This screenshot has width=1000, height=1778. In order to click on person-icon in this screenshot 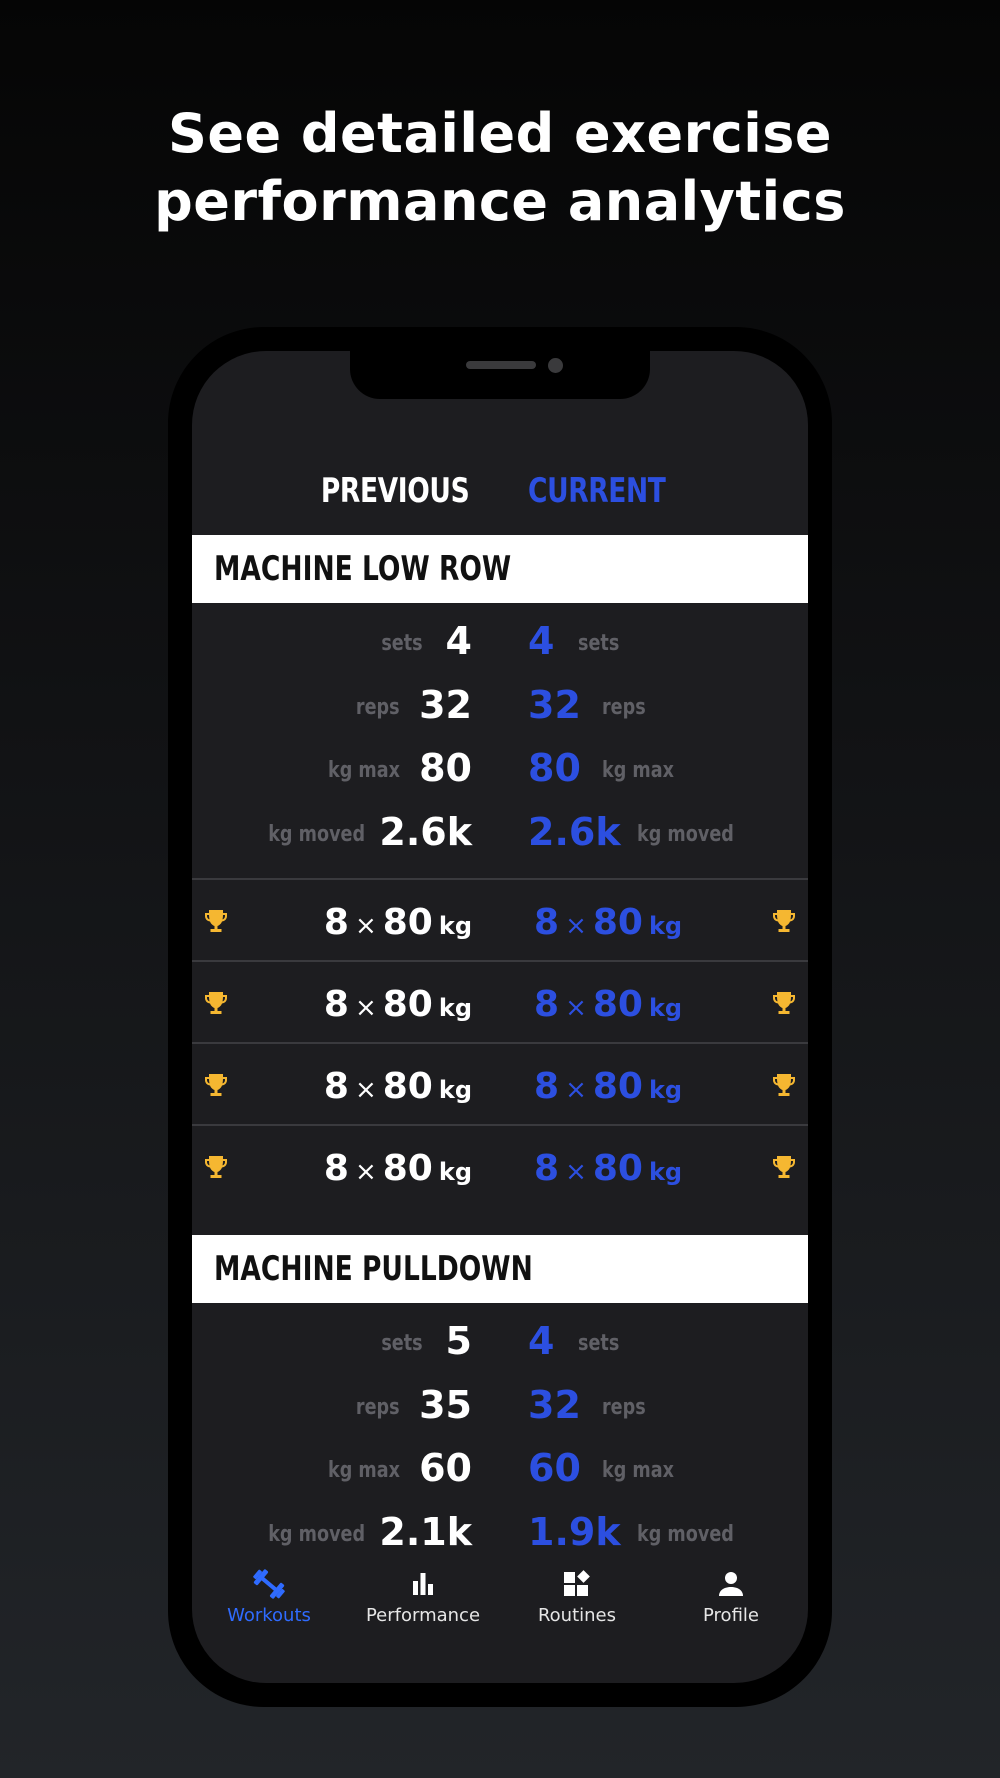, I will do `click(731, 1584)`.